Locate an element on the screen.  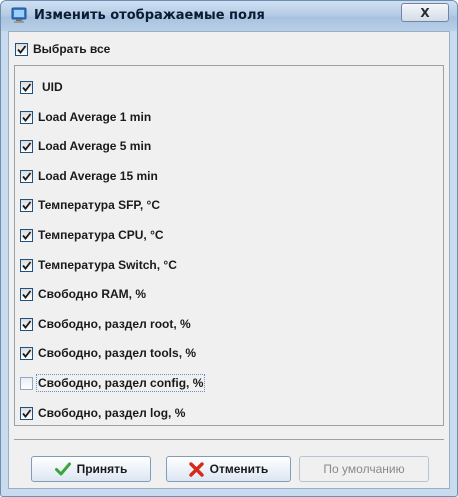
field-checkbox: Температура CPU, °C is located at coordinates (92, 235).